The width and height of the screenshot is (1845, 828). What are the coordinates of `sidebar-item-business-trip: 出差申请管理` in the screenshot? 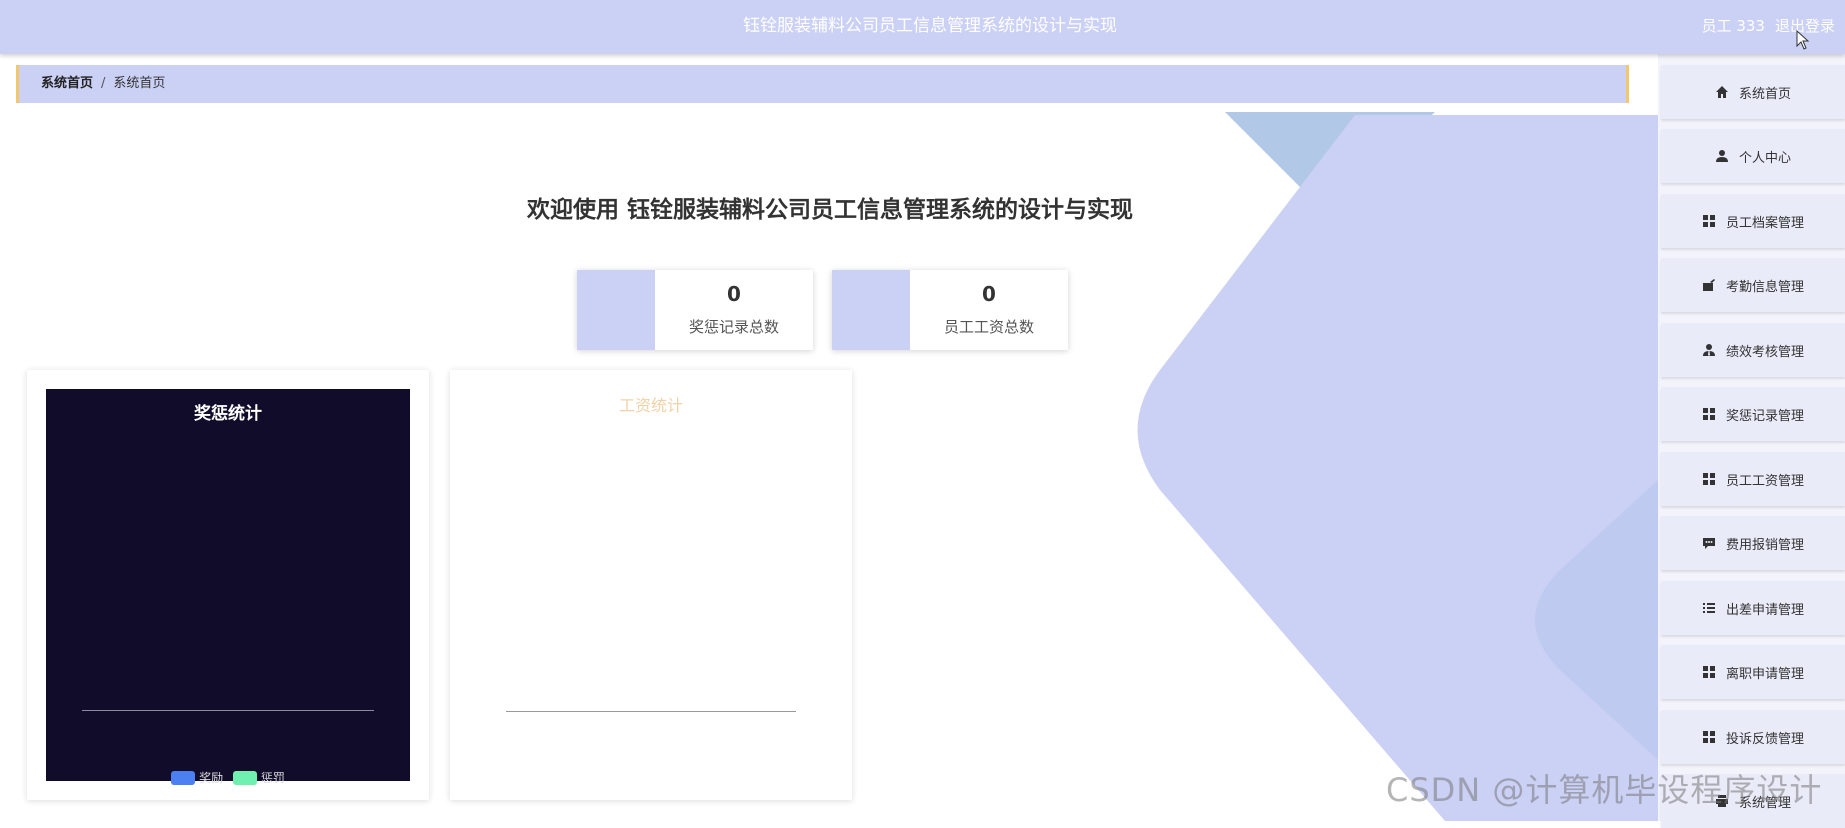 It's located at (1753, 608).